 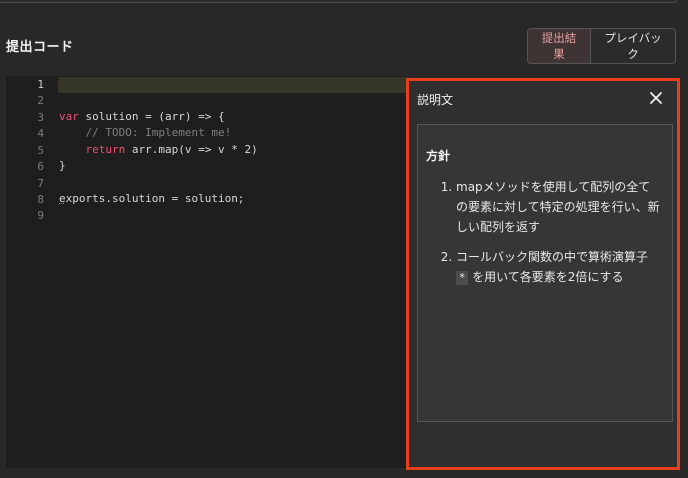 What do you see at coordinates (40, 117) in the screenshot?
I see `line-number: 3` at bounding box center [40, 117].